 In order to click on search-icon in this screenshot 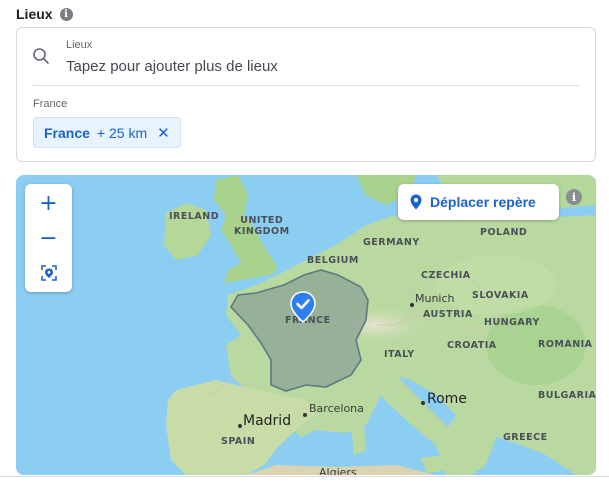, I will do `click(41, 56)`.